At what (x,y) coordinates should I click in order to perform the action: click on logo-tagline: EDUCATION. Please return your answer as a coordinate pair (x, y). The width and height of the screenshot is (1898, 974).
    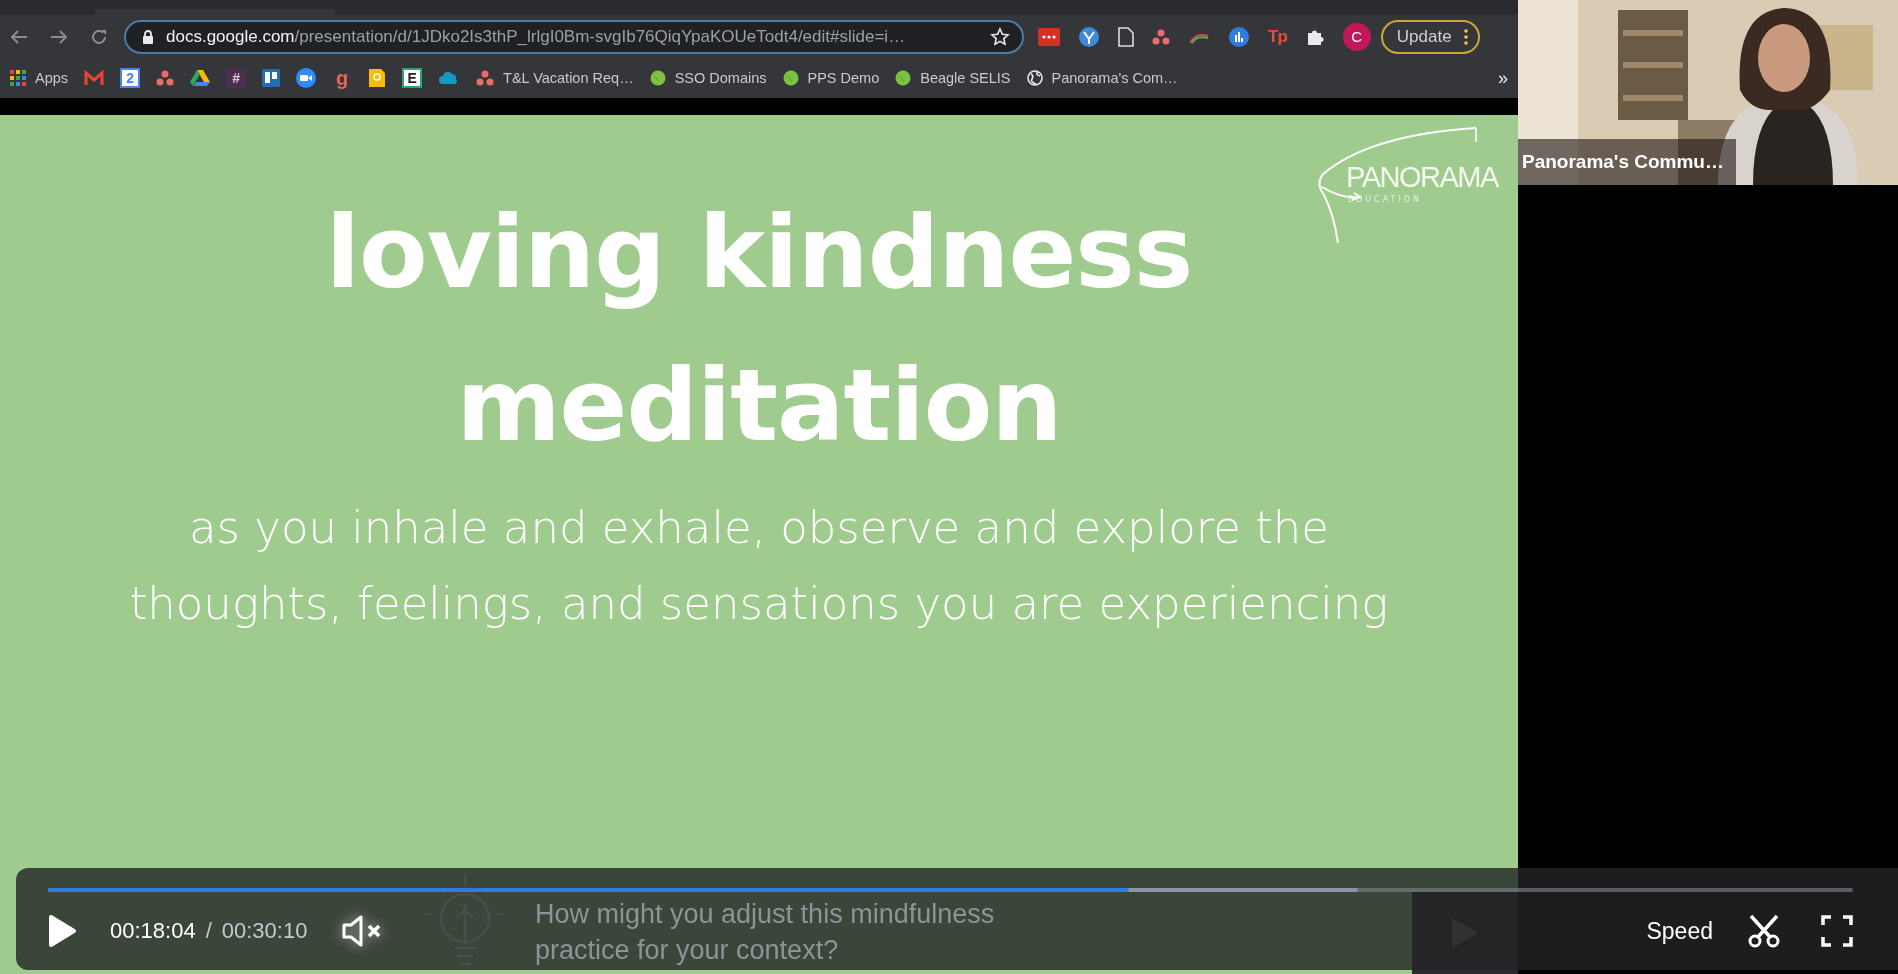
    Looking at the image, I should click on (1385, 199).